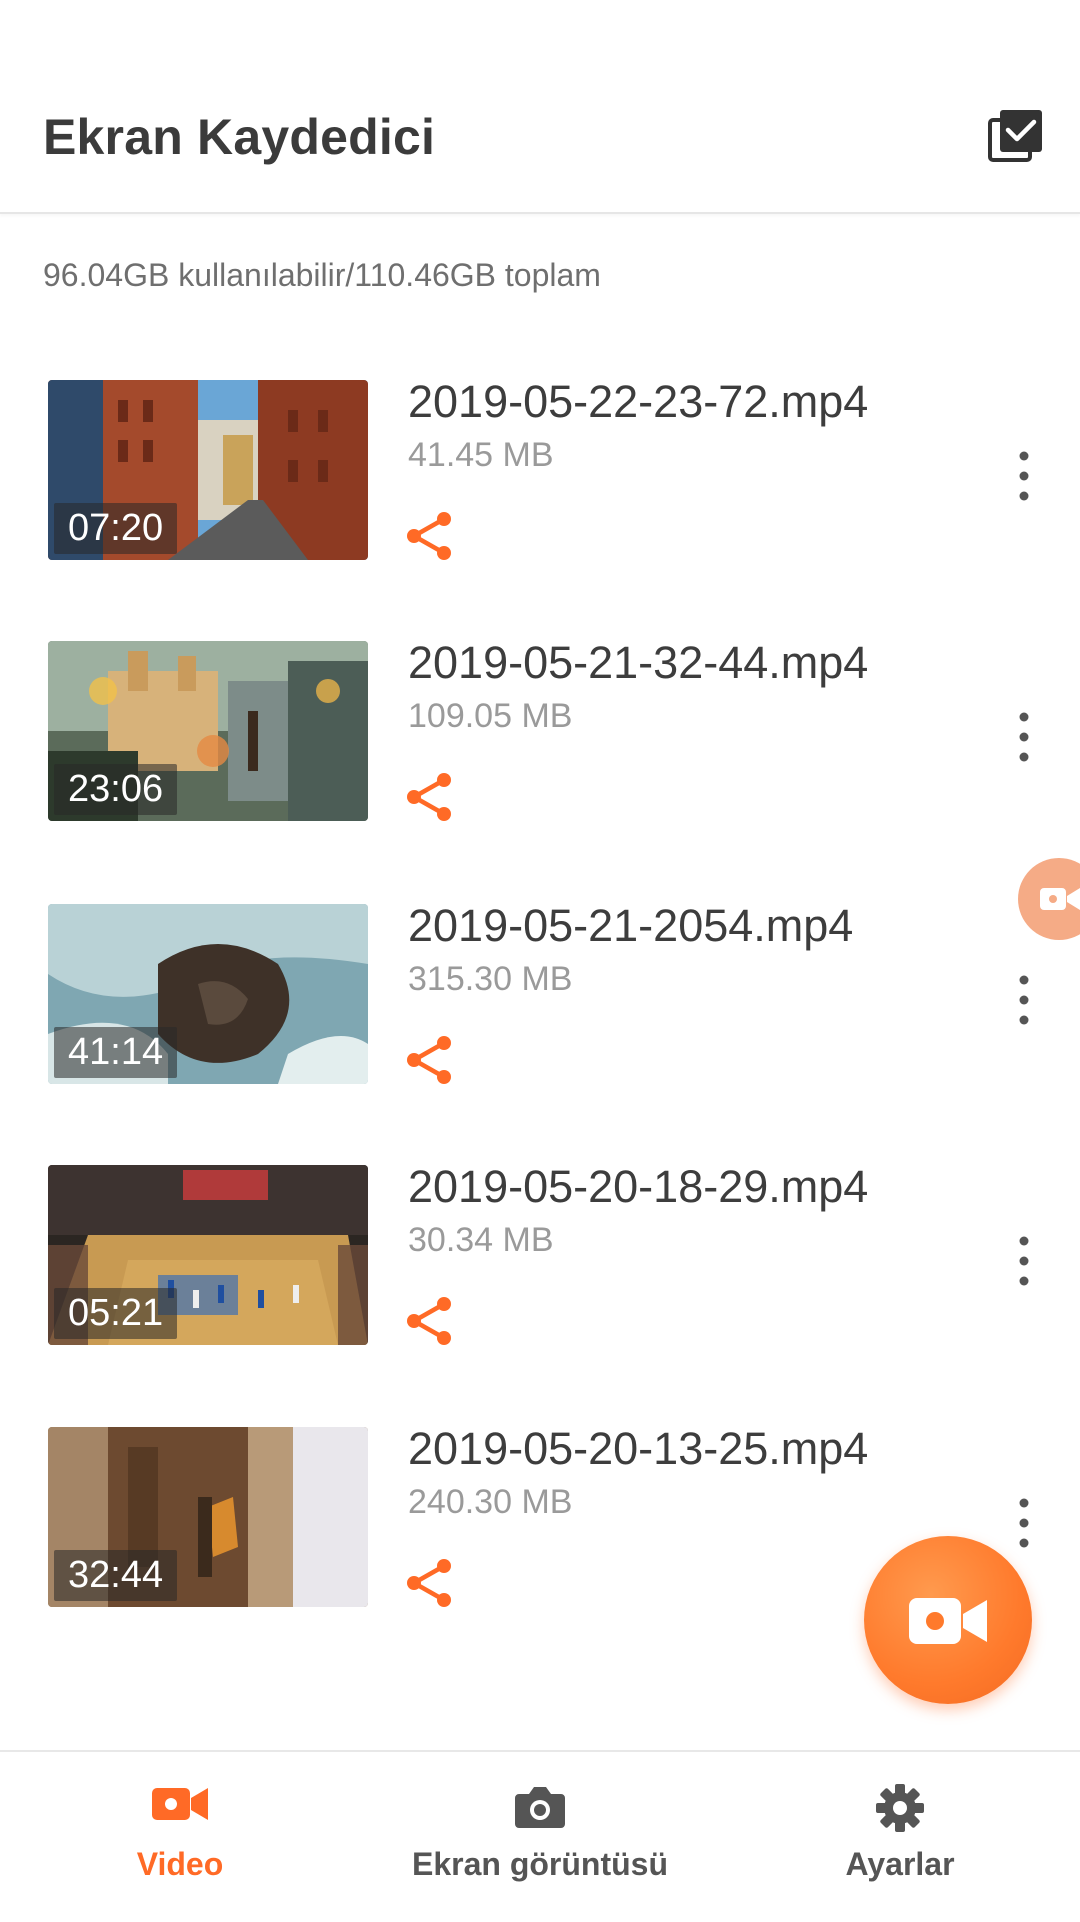 This screenshot has height=1922, width=1080. Describe the element at coordinates (208, 1517) in the screenshot. I see `video-thumbnail: 32:44` at that location.